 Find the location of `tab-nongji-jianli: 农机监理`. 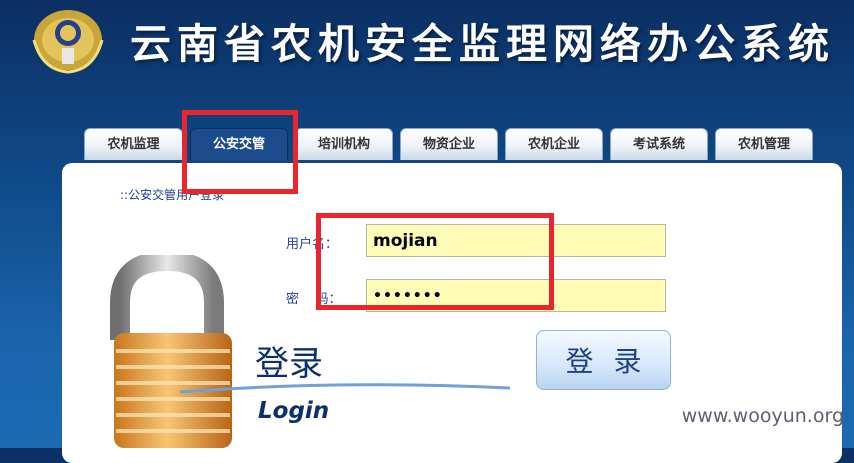

tab-nongji-jianli: 农机监理 is located at coordinates (133, 144).